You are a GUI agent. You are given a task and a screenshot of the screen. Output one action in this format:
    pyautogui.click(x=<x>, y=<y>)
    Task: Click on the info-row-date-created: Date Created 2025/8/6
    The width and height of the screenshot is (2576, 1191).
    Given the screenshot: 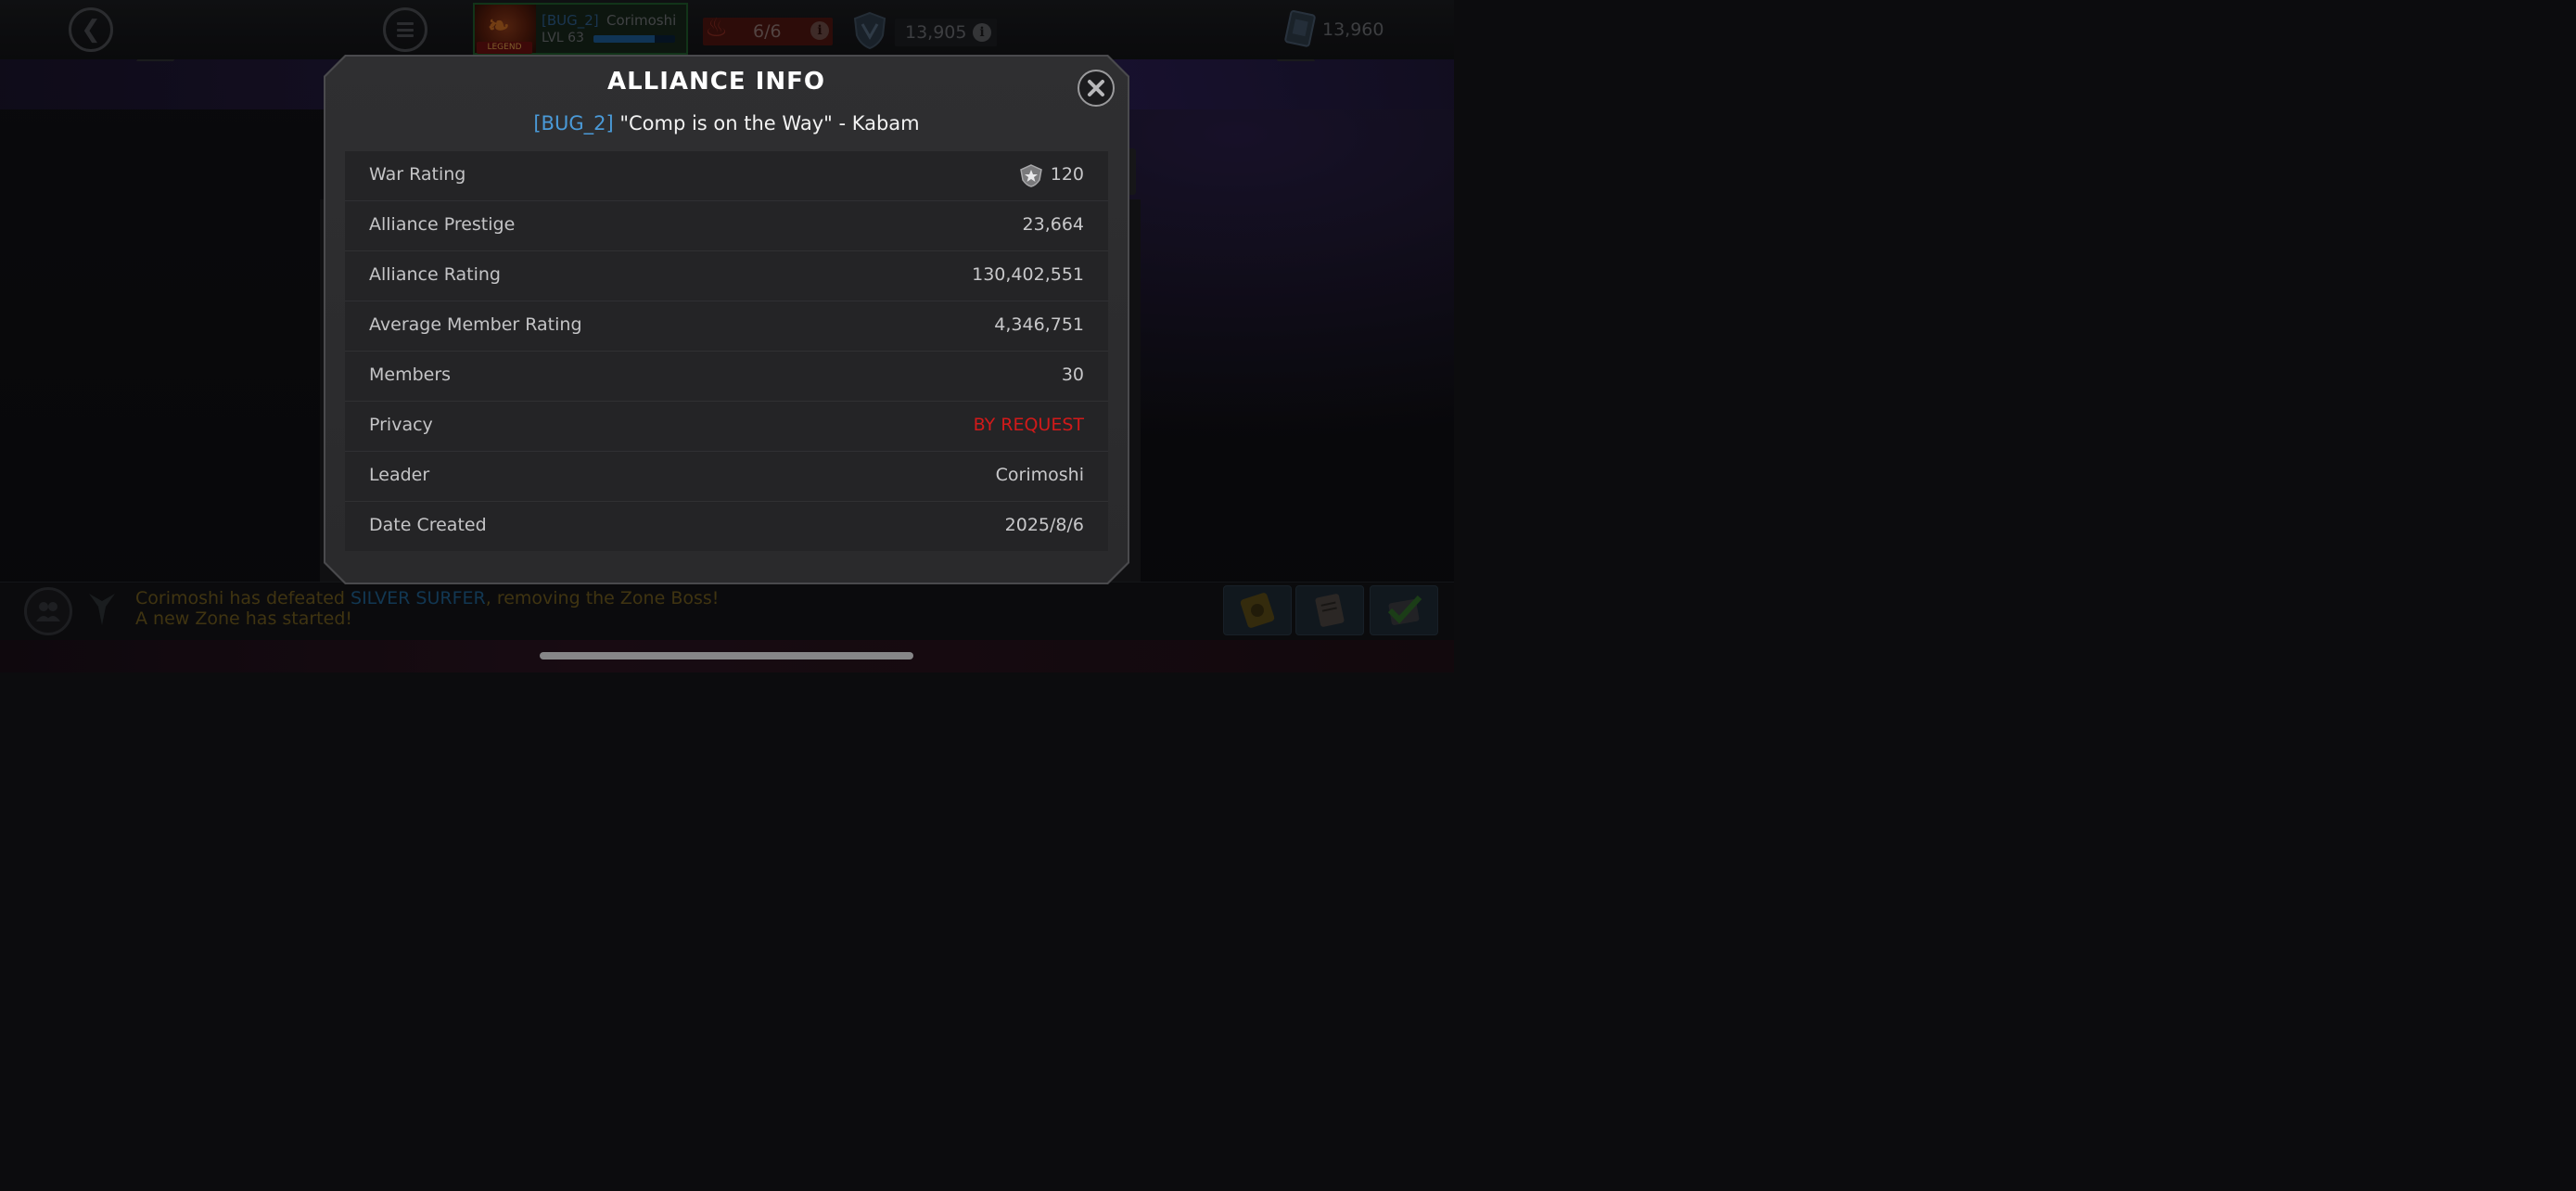 What is the action you would take?
    pyautogui.click(x=726, y=526)
    